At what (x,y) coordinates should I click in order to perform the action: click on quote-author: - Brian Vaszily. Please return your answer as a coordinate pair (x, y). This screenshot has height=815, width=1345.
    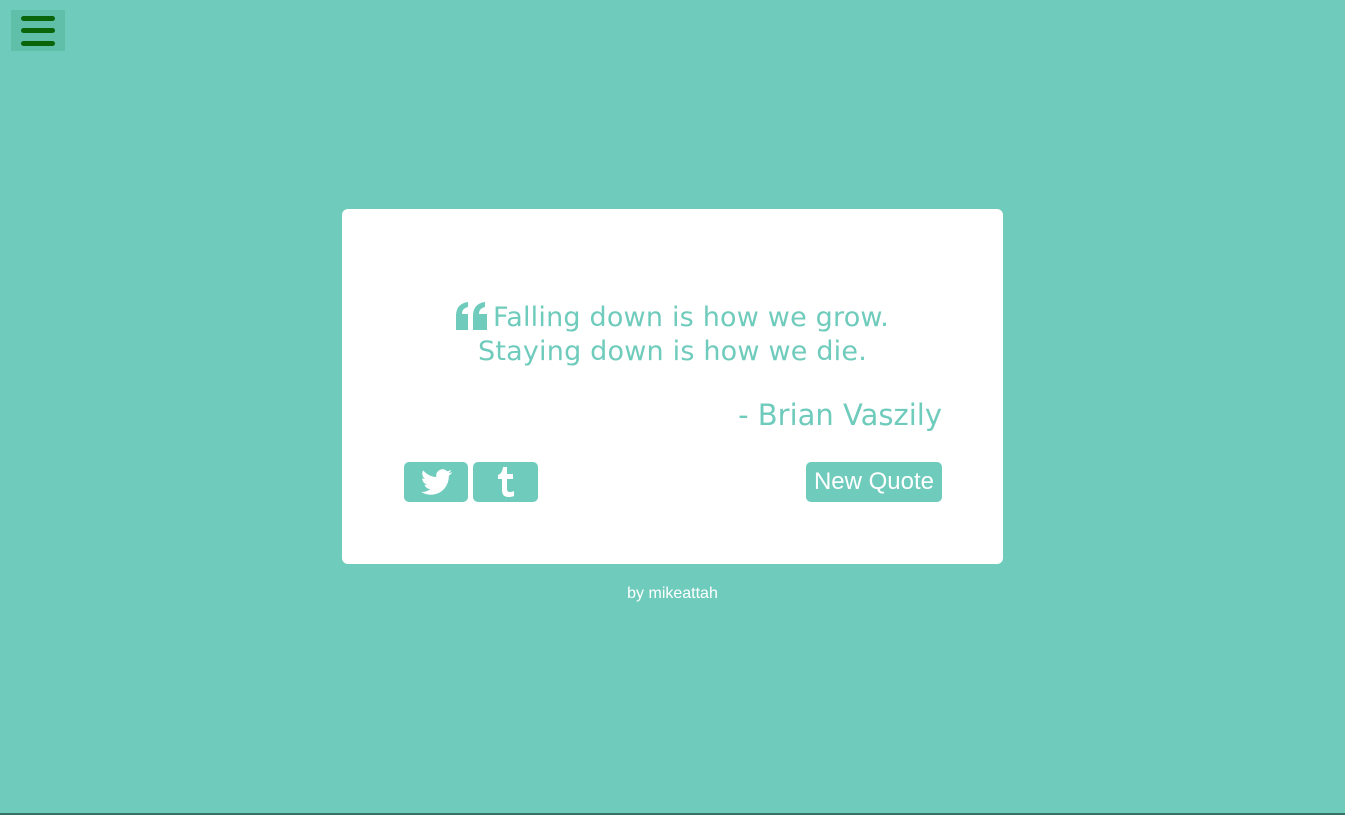
    Looking at the image, I should click on (840, 415).